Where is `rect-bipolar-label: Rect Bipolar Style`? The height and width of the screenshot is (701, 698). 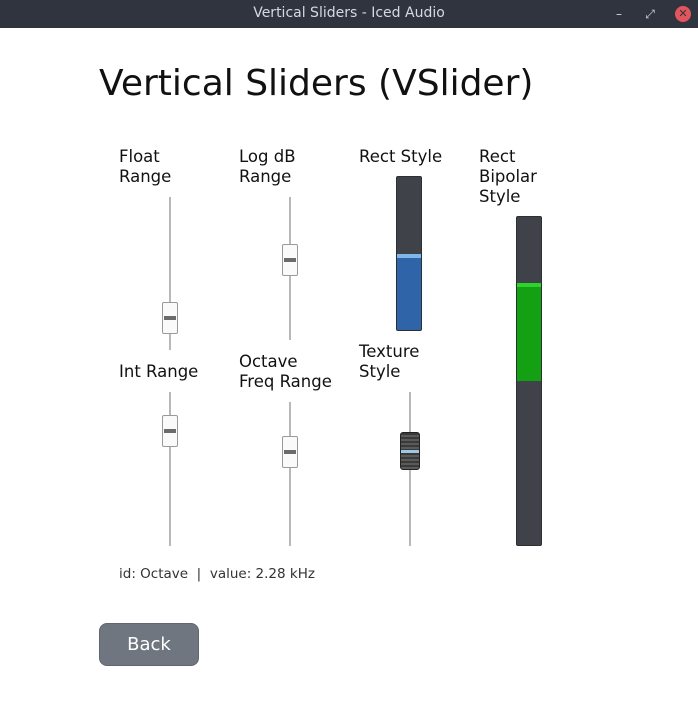 rect-bipolar-label: Rect Bipolar Style is located at coordinates (508, 177).